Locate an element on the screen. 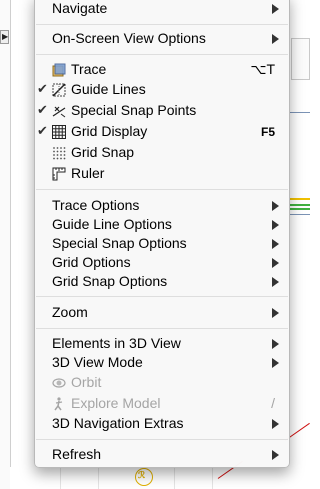 The height and width of the screenshot is (489, 320). keyboard-shortcut: ⌥T is located at coordinates (262, 69).